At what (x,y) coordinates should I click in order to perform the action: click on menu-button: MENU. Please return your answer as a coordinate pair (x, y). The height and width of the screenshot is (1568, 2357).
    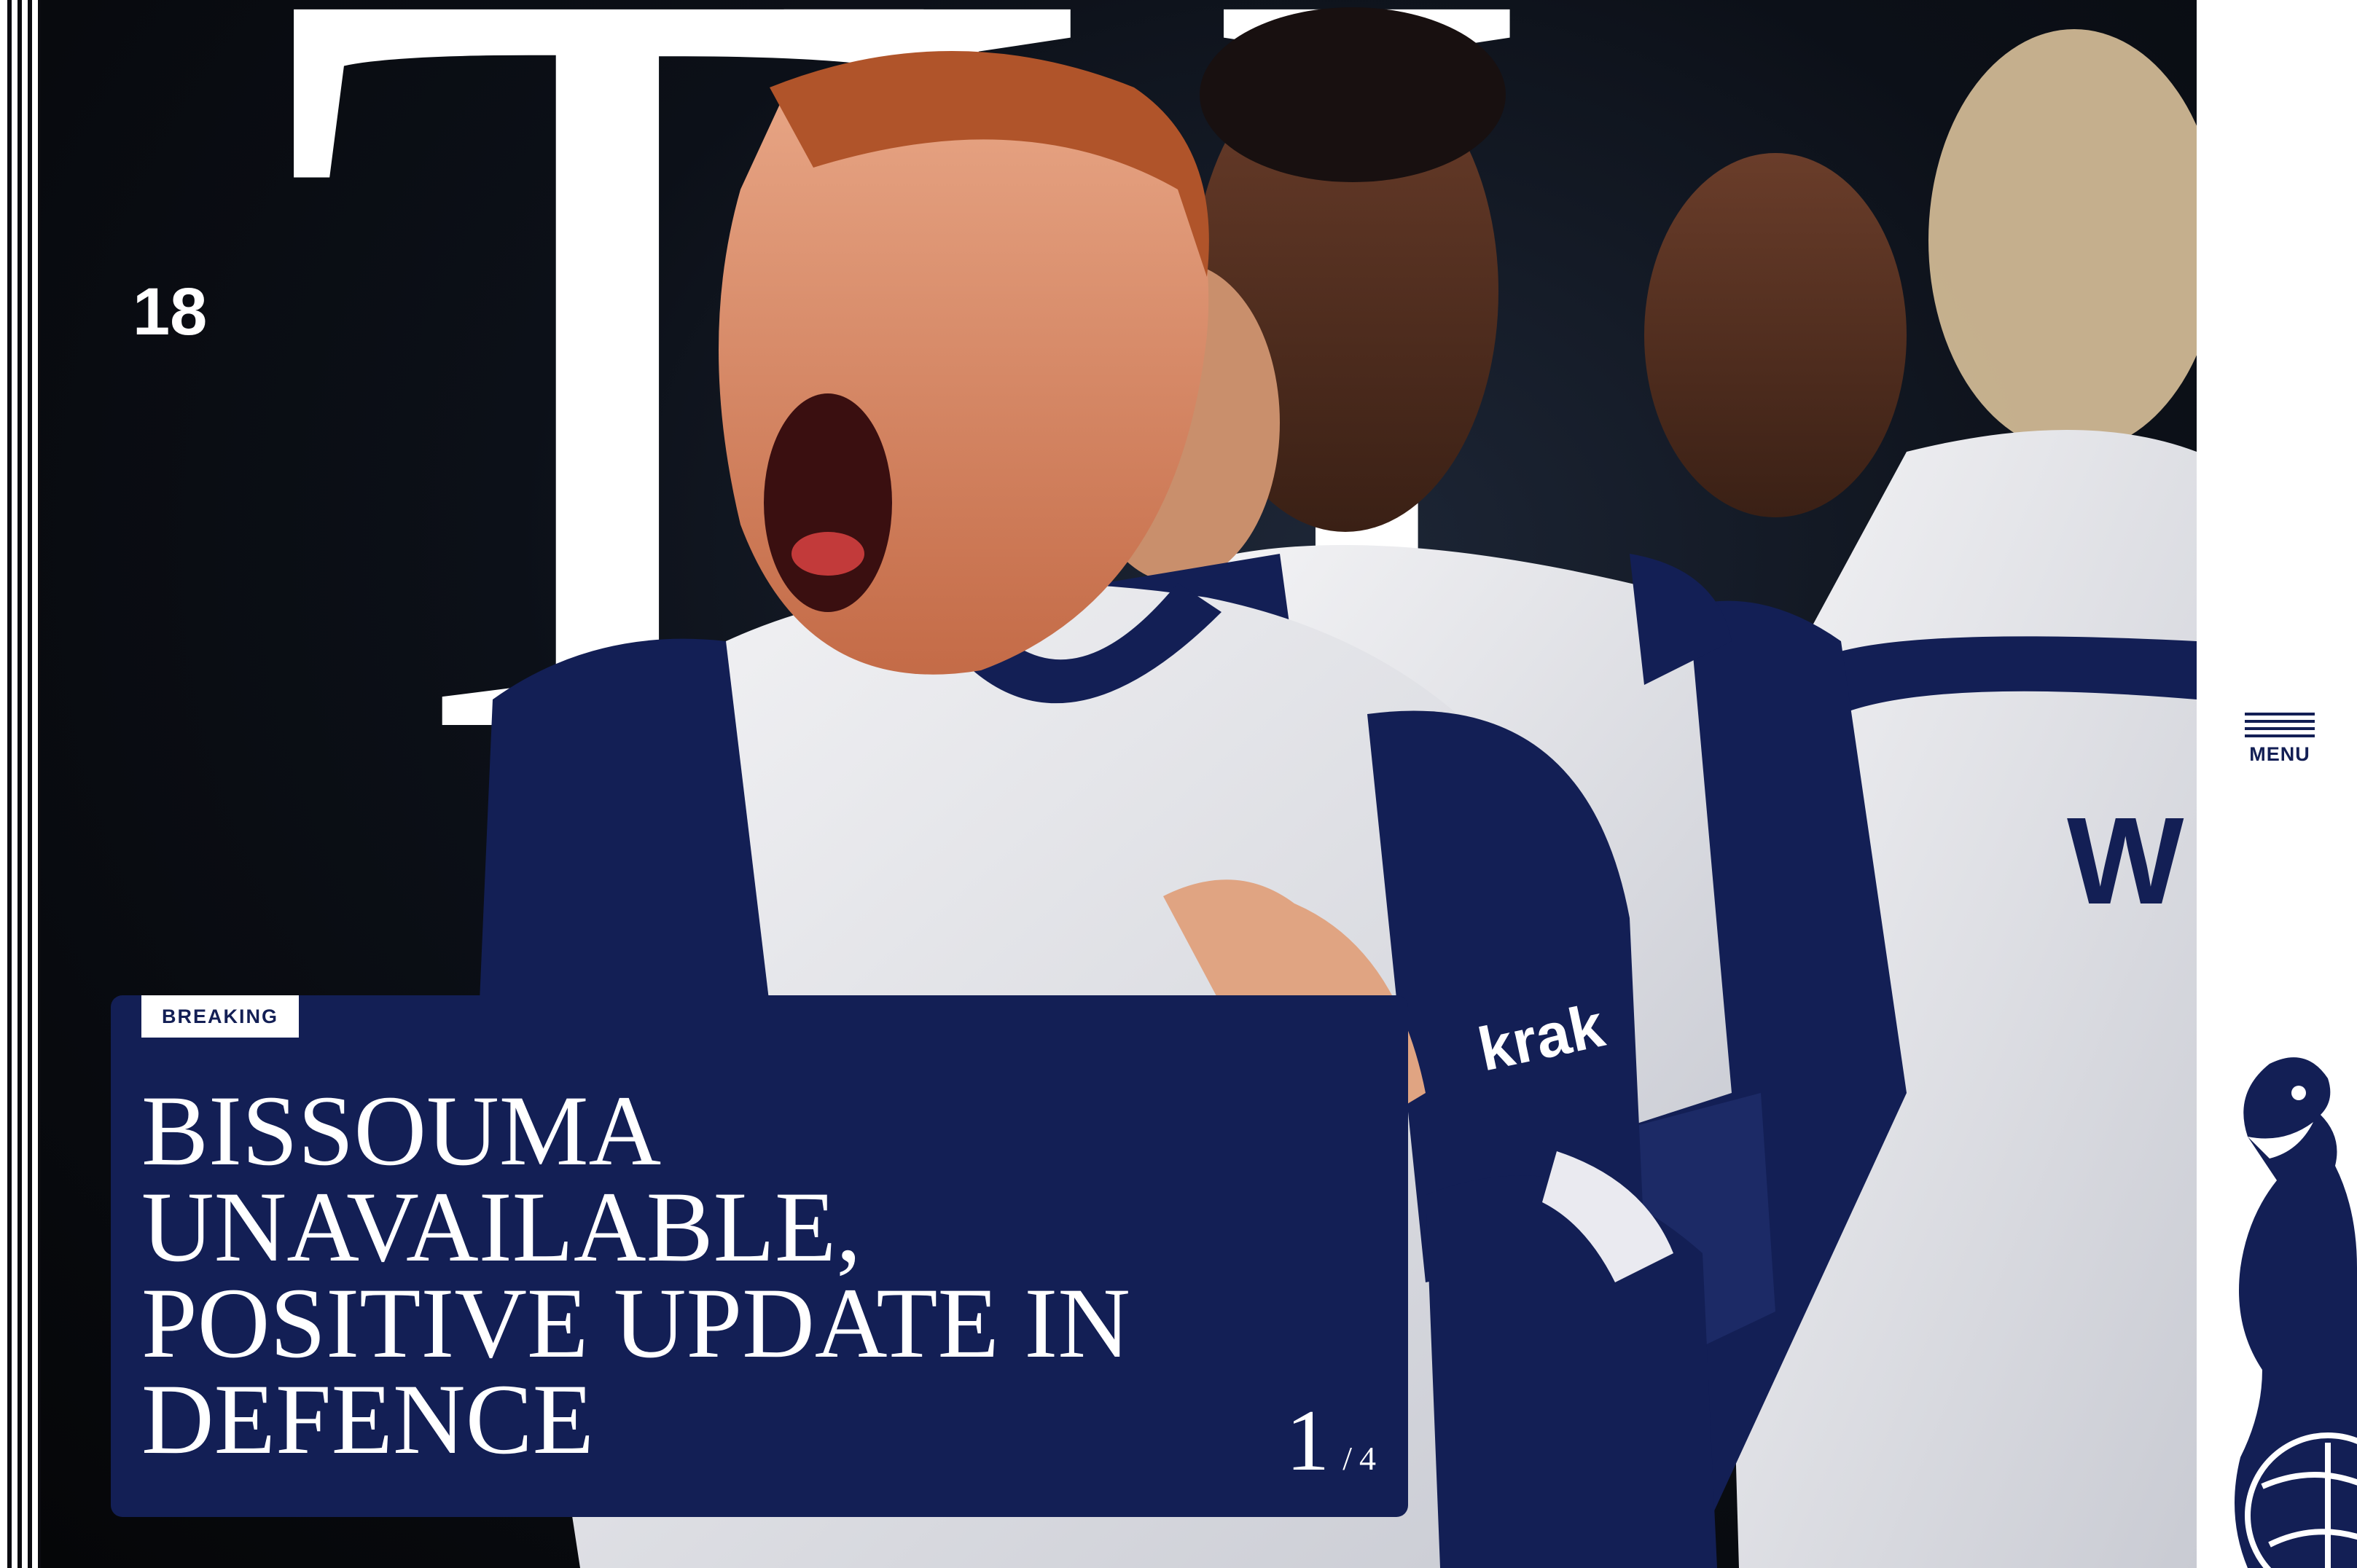
    Looking at the image, I should click on (2280, 739).